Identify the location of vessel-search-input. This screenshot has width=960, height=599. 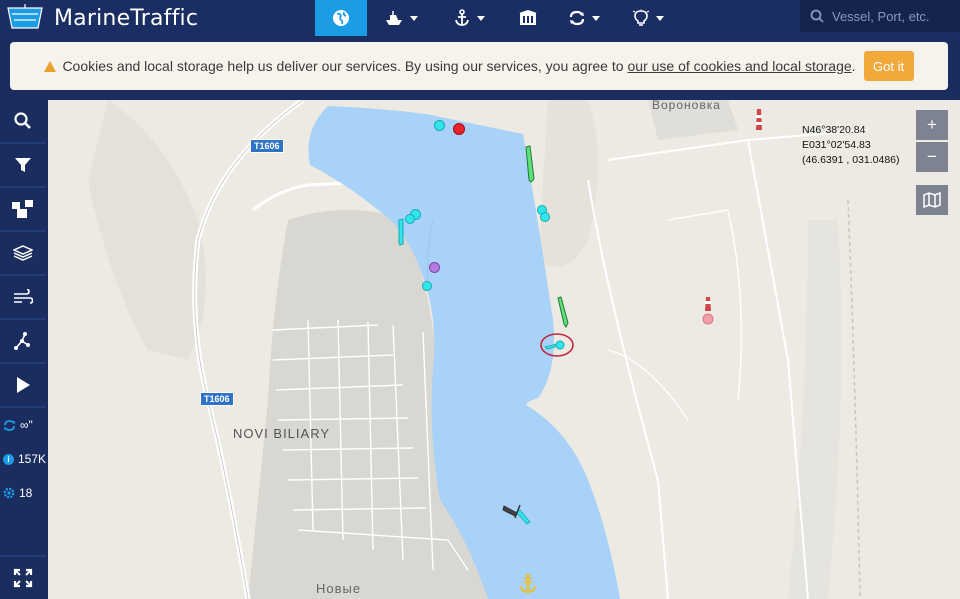
(892, 16).